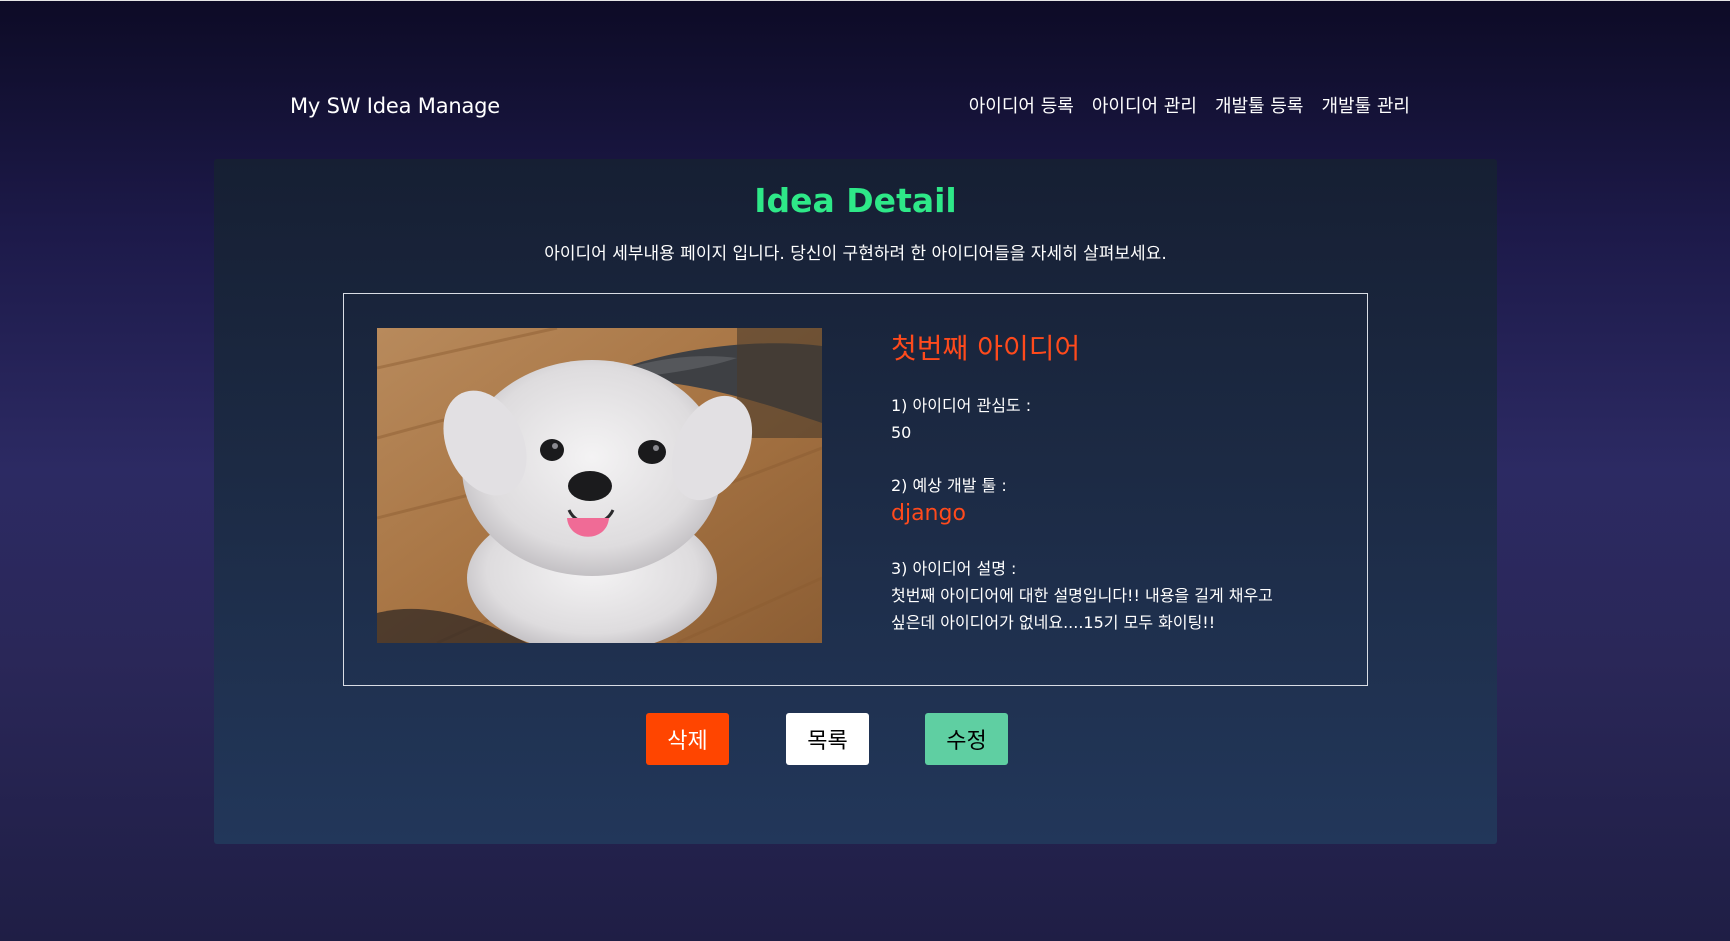 Image resolution: width=1730 pixels, height=941 pixels. Describe the element at coordinates (1116, 500) in the screenshot. I see `tool-block: 2) 예상 개발 툴 : django` at that location.